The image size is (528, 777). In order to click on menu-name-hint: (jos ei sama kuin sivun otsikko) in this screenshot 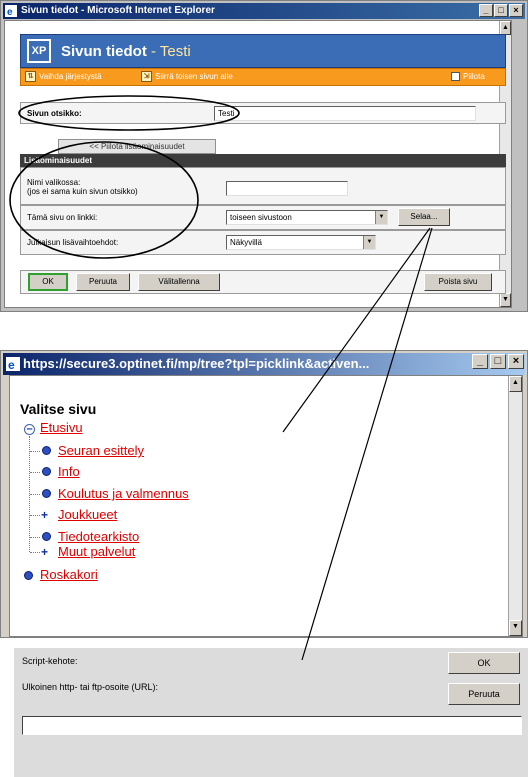, I will do `click(82, 191)`.